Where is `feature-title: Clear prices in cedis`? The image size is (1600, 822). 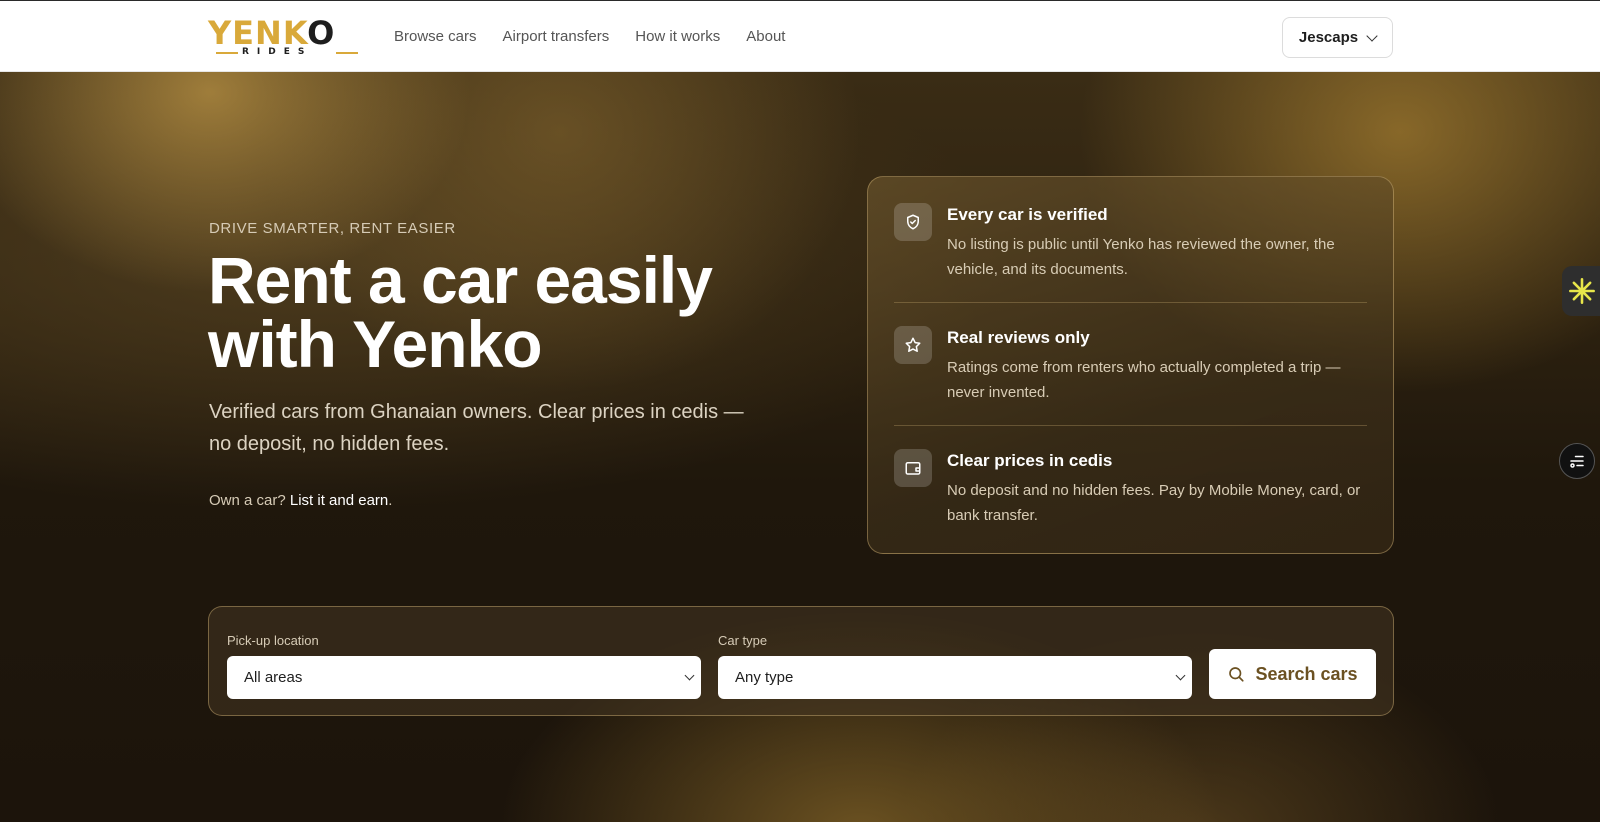 feature-title: Clear prices in cedis is located at coordinates (1030, 460).